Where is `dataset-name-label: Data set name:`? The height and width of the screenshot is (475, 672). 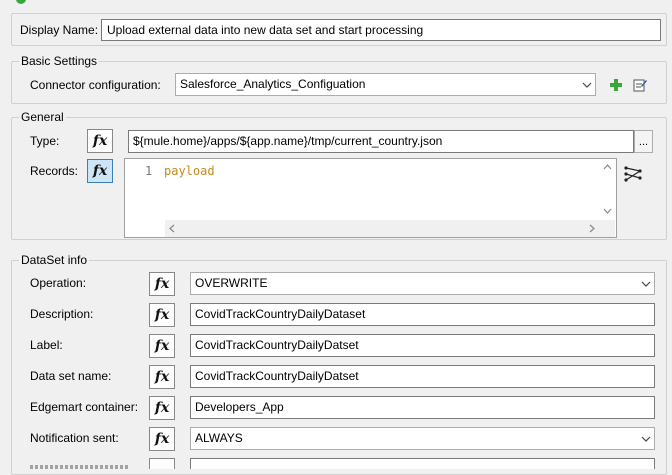 dataset-name-label: Data set name: is located at coordinates (71, 376).